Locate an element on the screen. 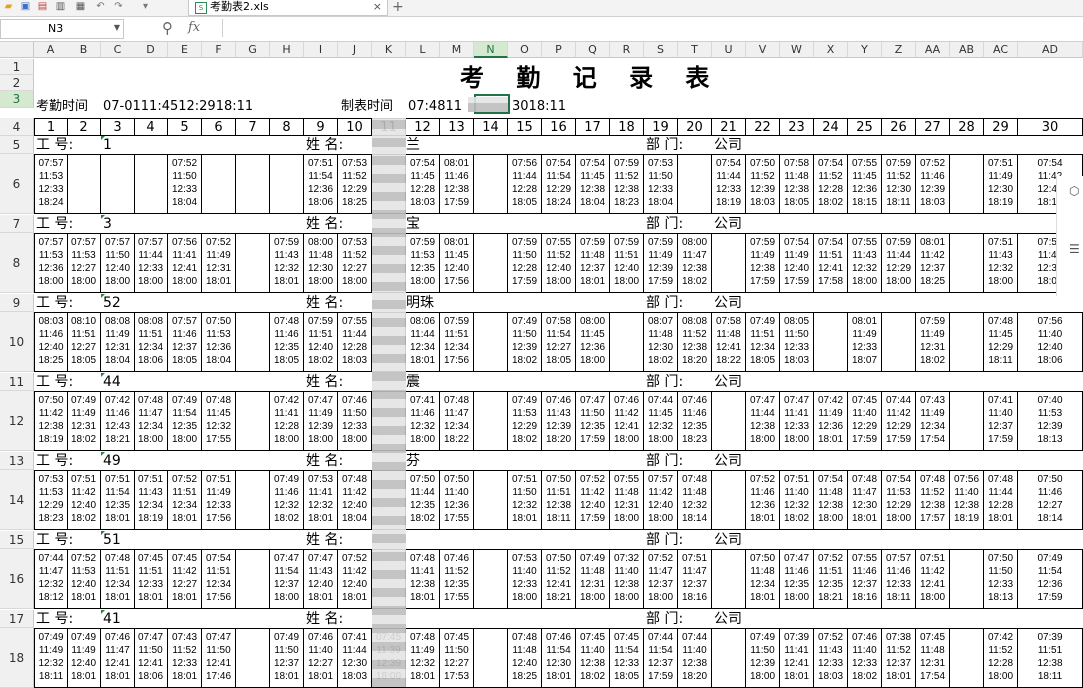 The height and width of the screenshot is (688, 1083). punch-cell: 08:00 11:45 12:36 18:00 is located at coordinates (593, 342).